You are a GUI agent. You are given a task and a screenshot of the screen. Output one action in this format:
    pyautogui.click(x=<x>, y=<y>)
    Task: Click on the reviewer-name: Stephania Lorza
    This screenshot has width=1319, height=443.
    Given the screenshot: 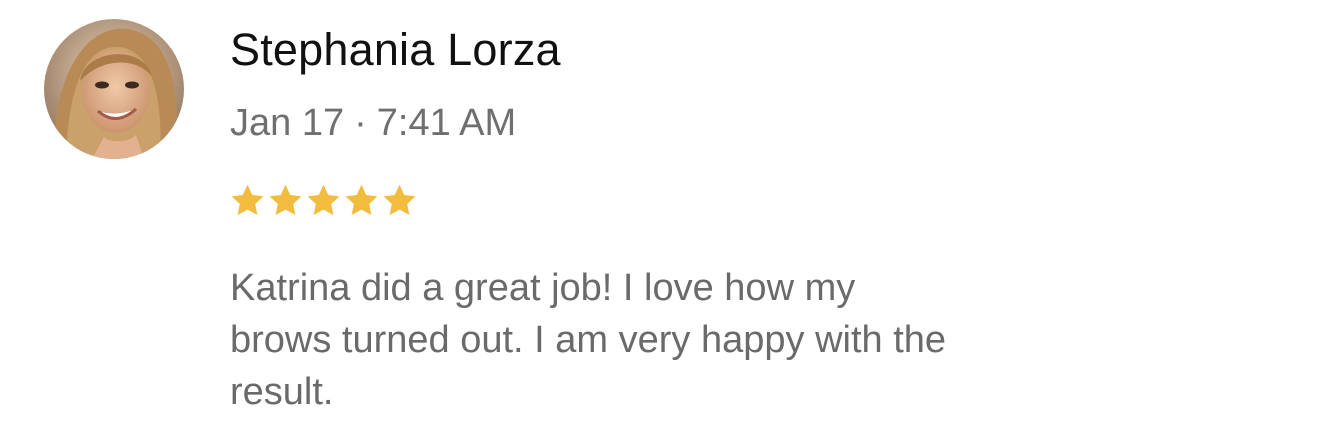 What is the action you would take?
    pyautogui.click(x=395, y=50)
    